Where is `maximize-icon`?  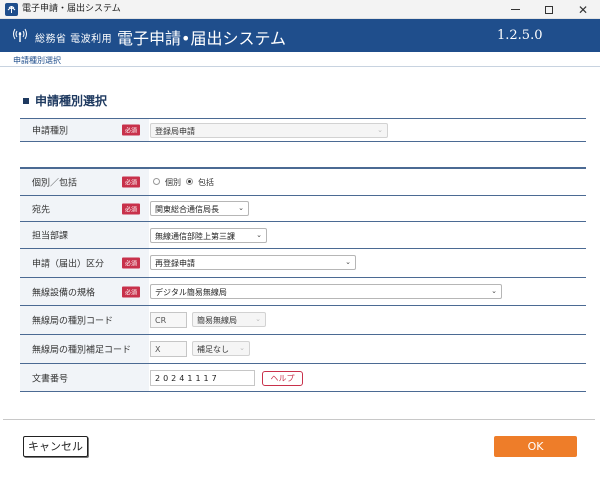
maximize-icon is located at coordinates (549, 9).